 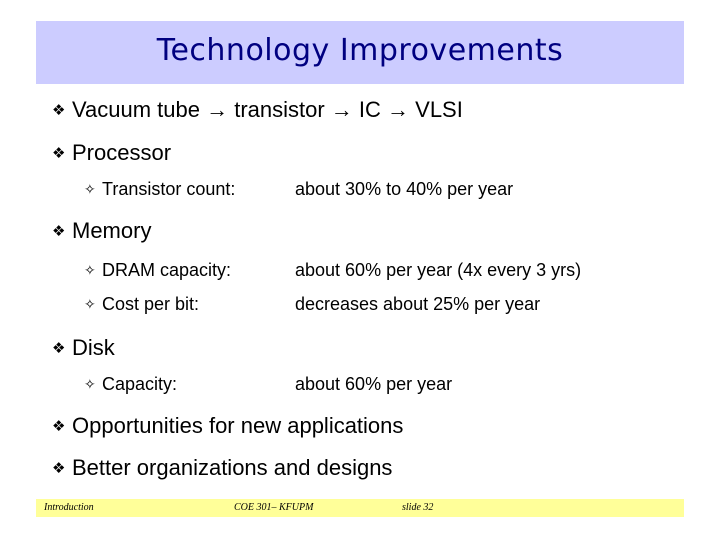 I want to click on bullet-opportunities: ❖ Opportunities for new applications, so click(x=227, y=426).